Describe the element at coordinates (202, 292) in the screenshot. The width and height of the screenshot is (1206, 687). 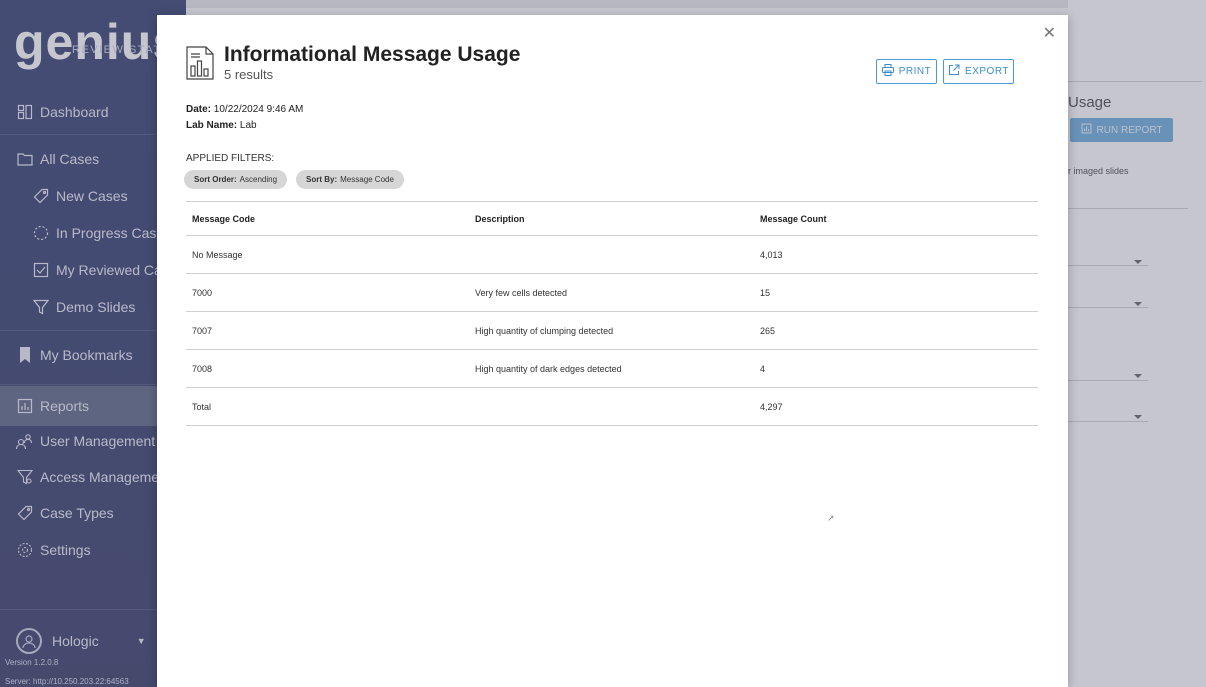
I see `message-code-cell: 7000` at that location.